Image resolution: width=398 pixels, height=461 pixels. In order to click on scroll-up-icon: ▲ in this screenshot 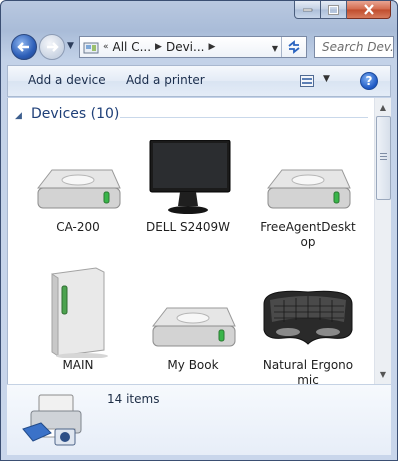, I will do `click(383, 107)`.